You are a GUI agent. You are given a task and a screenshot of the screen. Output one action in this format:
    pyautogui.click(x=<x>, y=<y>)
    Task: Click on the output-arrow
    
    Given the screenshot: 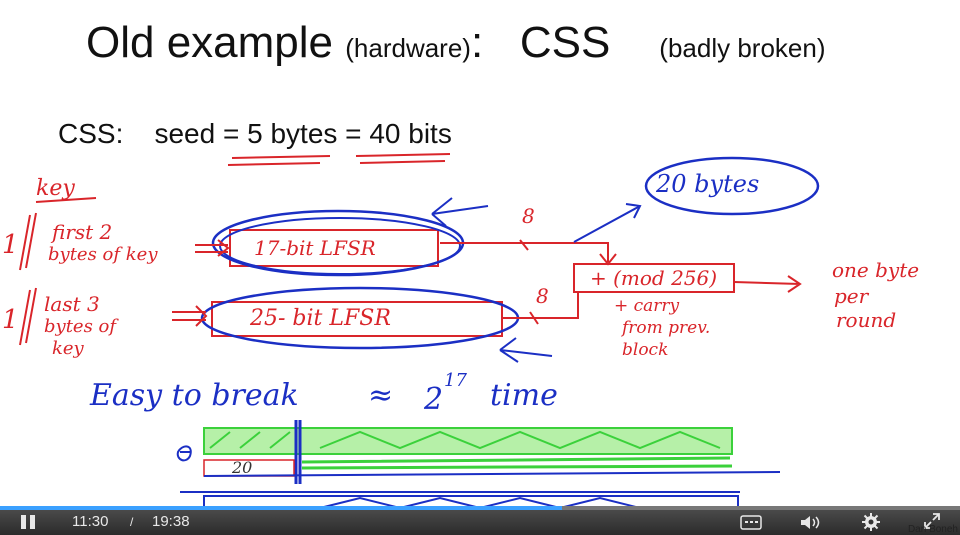 What is the action you would take?
    pyautogui.click(x=767, y=284)
    